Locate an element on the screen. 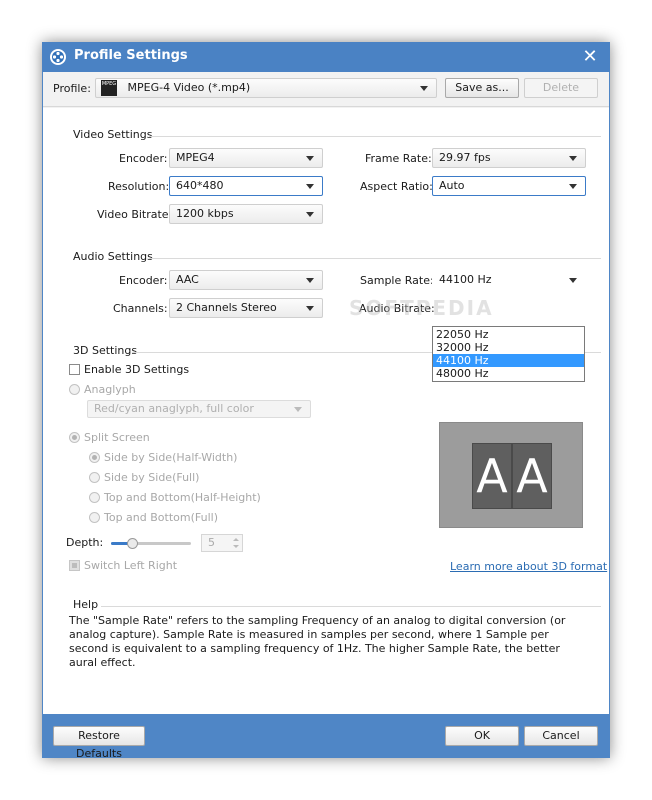  video-bitrate-value: 1200 kbps is located at coordinates (205, 213).